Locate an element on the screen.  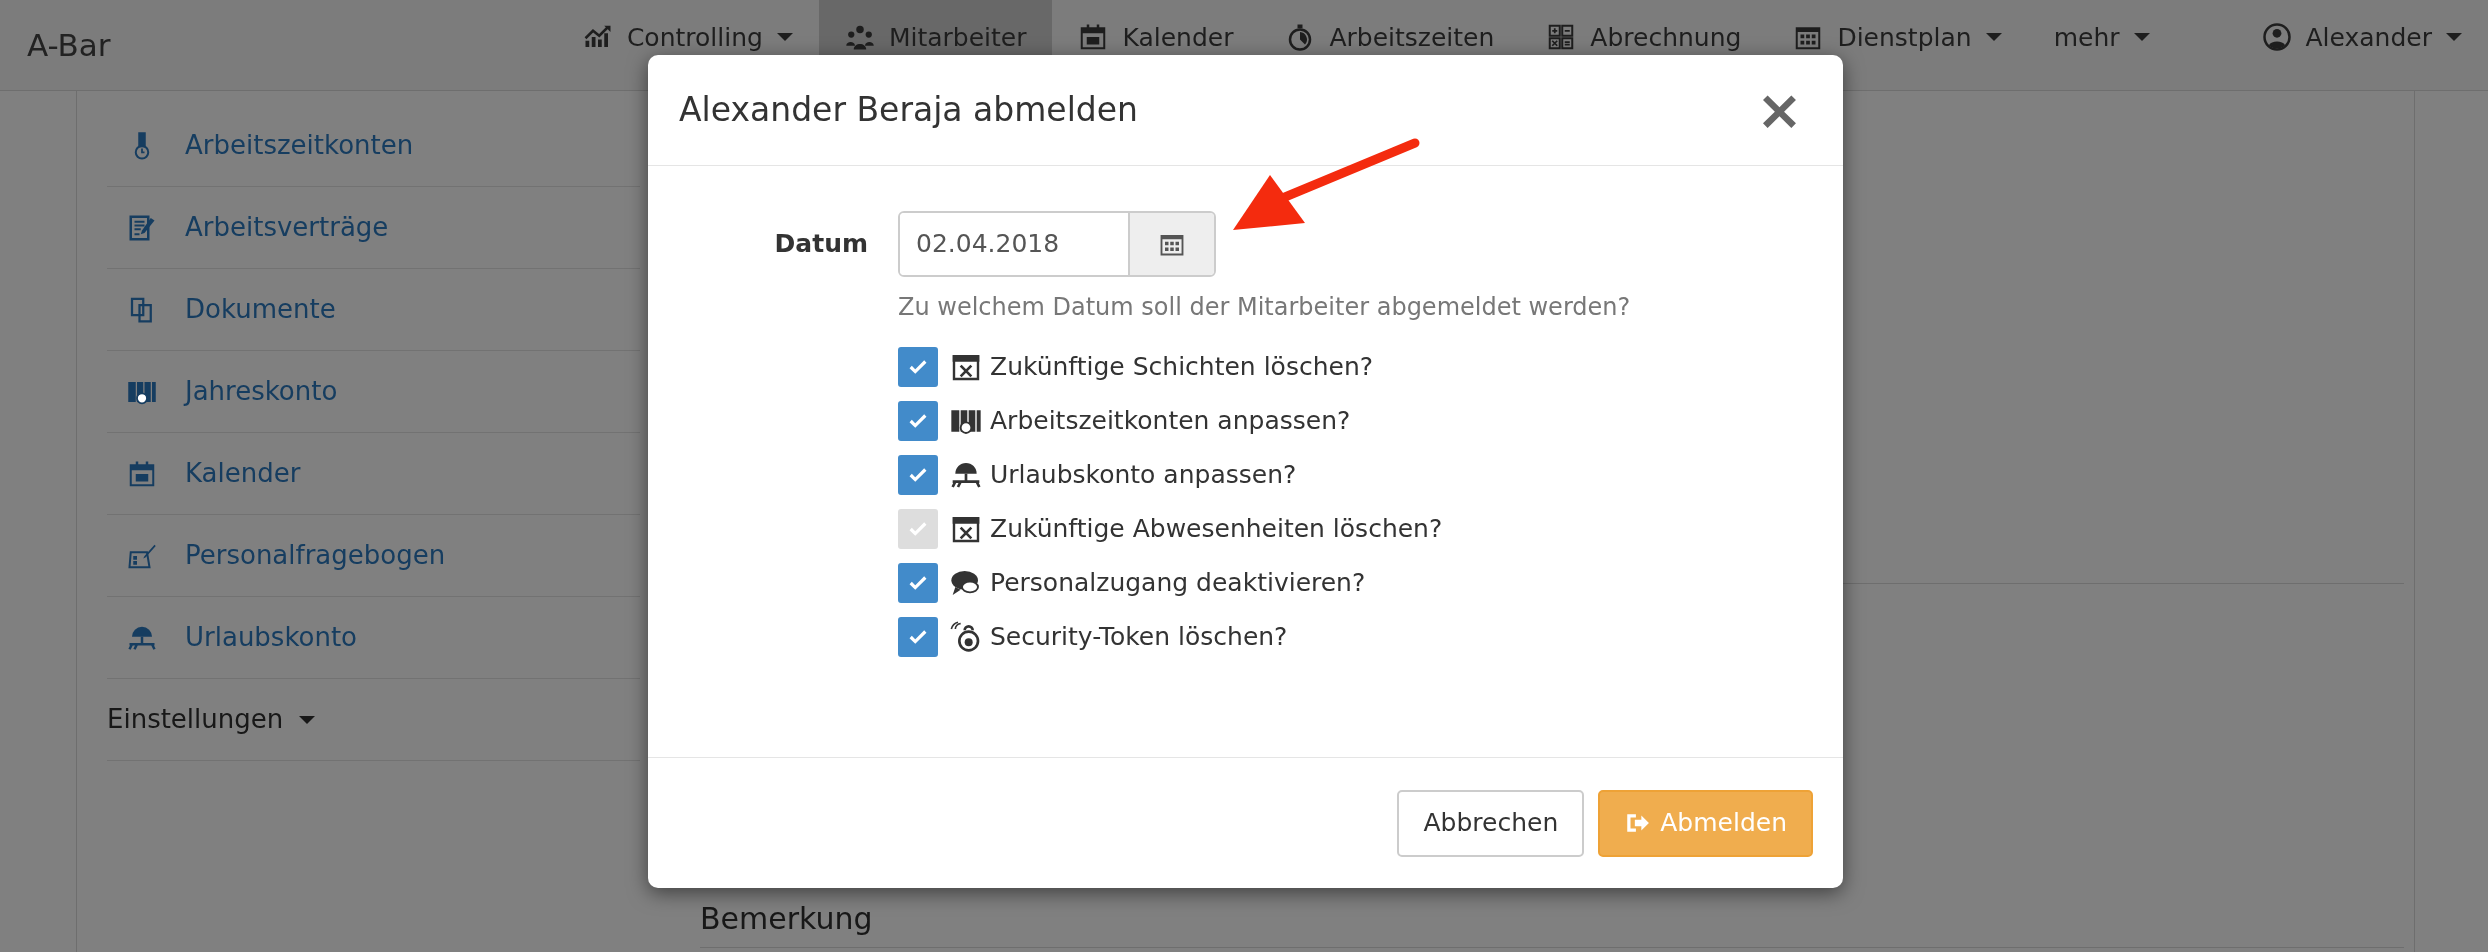
settings-menu: Einstellungen is located at coordinates (373, 720).